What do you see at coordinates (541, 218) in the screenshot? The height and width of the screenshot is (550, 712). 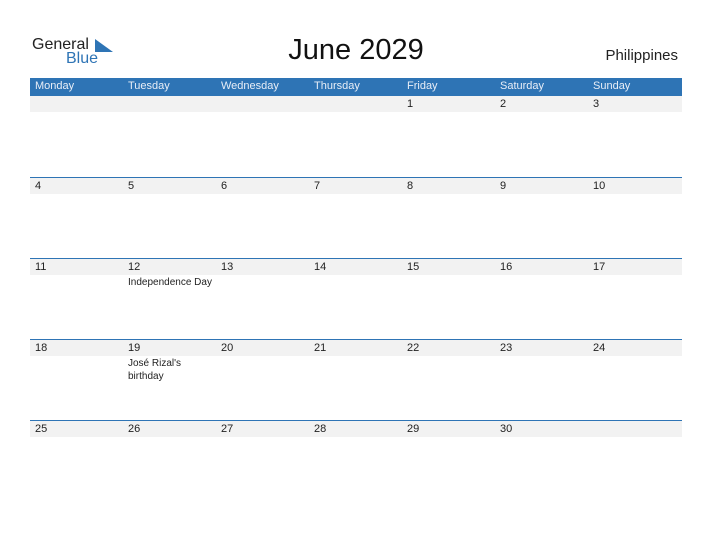 I see `day-cell: 9` at bounding box center [541, 218].